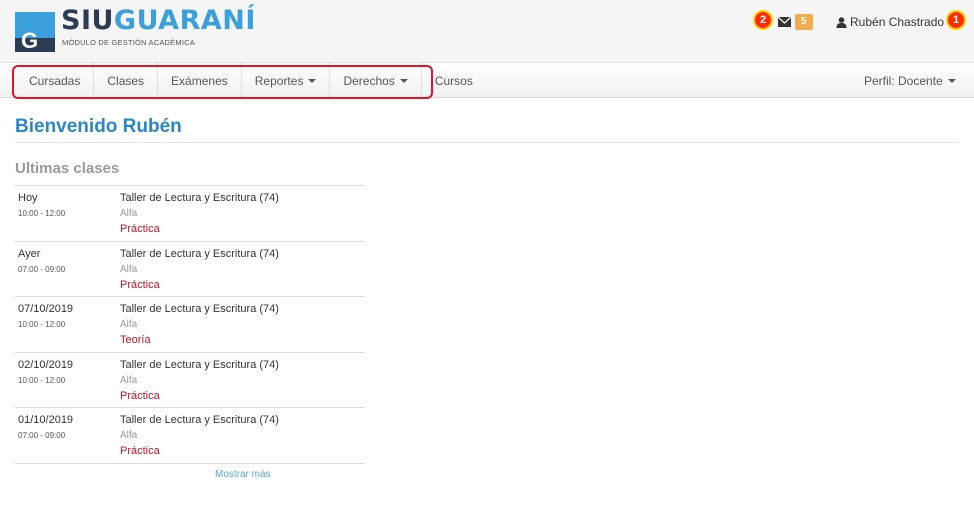 The image size is (974, 514). Describe the element at coordinates (135, 340) in the screenshot. I see `class-type: Teoría` at that location.